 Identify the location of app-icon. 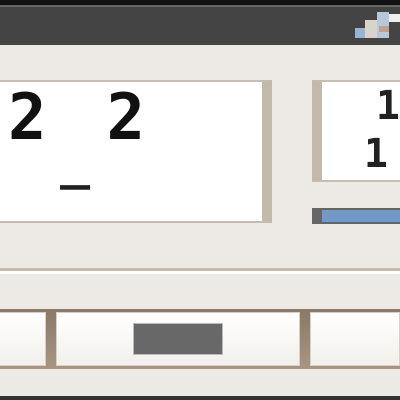
(377, 25).